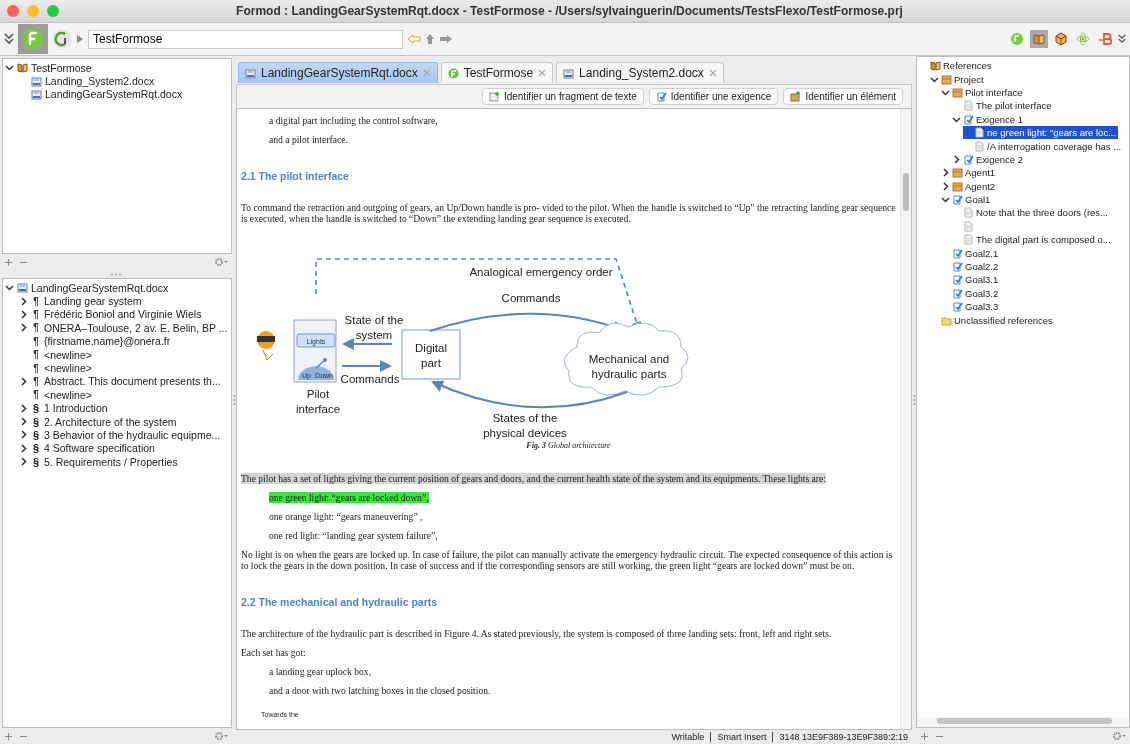 The height and width of the screenshot is (744, 1130). What do you see at coordinates (531, 298) in the screenshot?
I see `diagram-label: Commands` at bounding box center [531, 298].